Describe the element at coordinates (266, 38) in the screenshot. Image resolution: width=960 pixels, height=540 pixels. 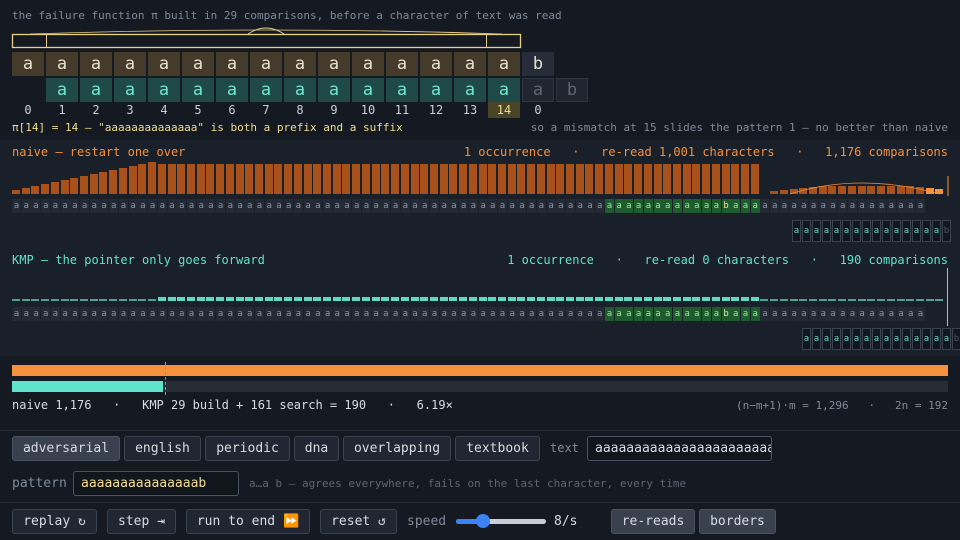
I see `border-brackets` at that location.